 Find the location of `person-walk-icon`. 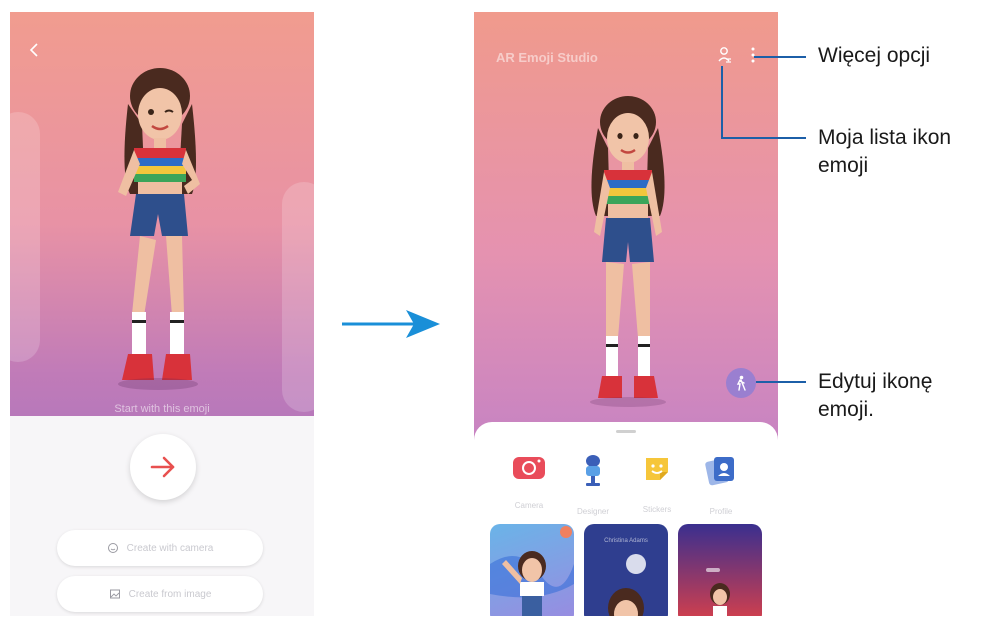

person-walk-icon is located at coordinates (741, 383).